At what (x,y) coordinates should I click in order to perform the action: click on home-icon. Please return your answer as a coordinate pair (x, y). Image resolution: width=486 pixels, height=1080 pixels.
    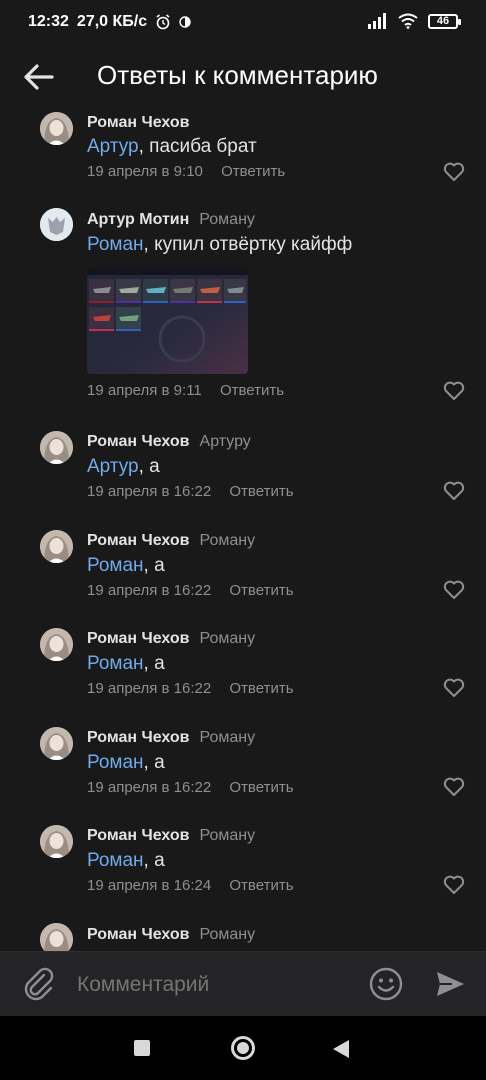
    Looking at the image, I should click on (243, 1048).